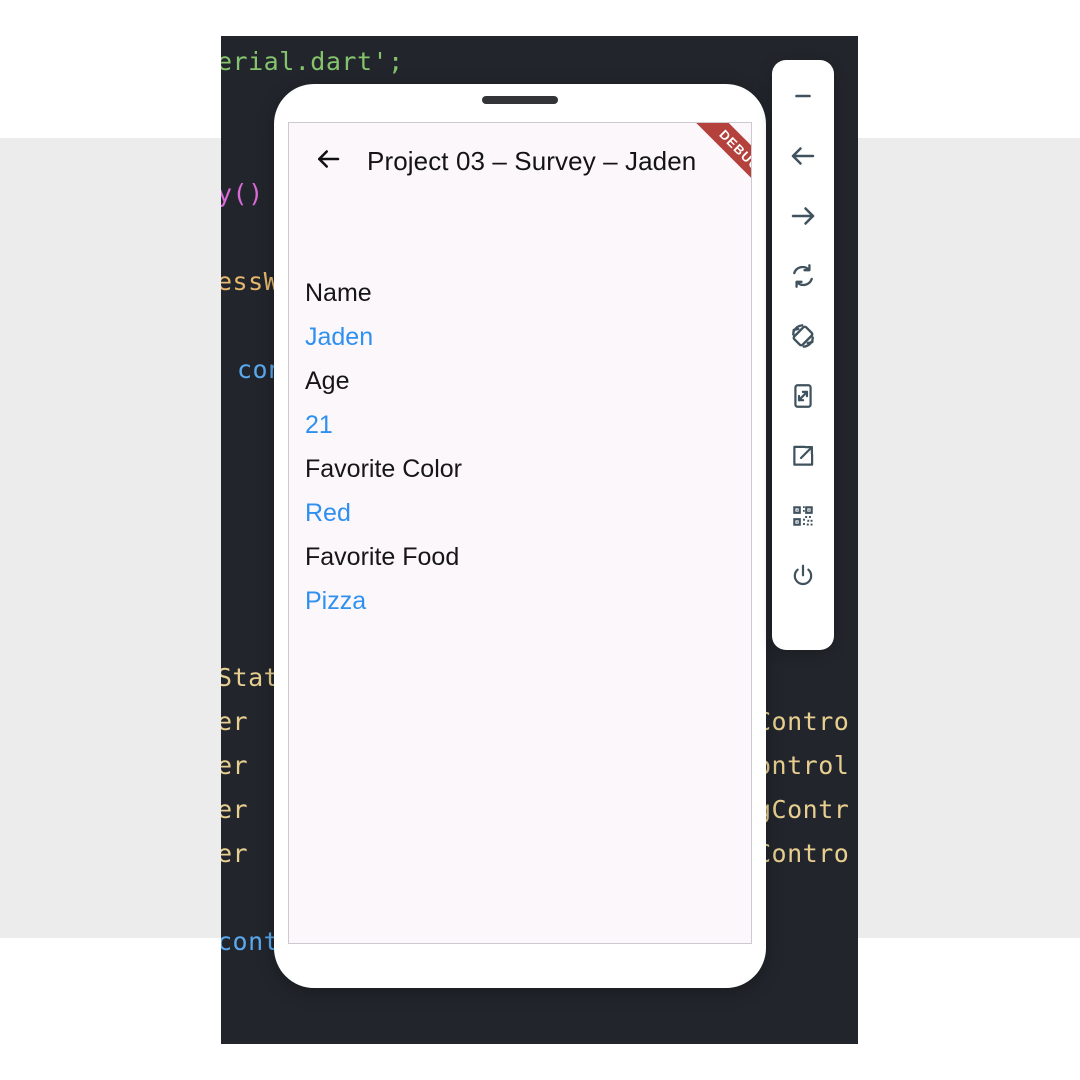 The height and width of the screenshot is (1080, 1080). What do you see at coordinates (803, 809) in the screenshot?
I see `code-line: gContr` at bounding box center [803, 809].